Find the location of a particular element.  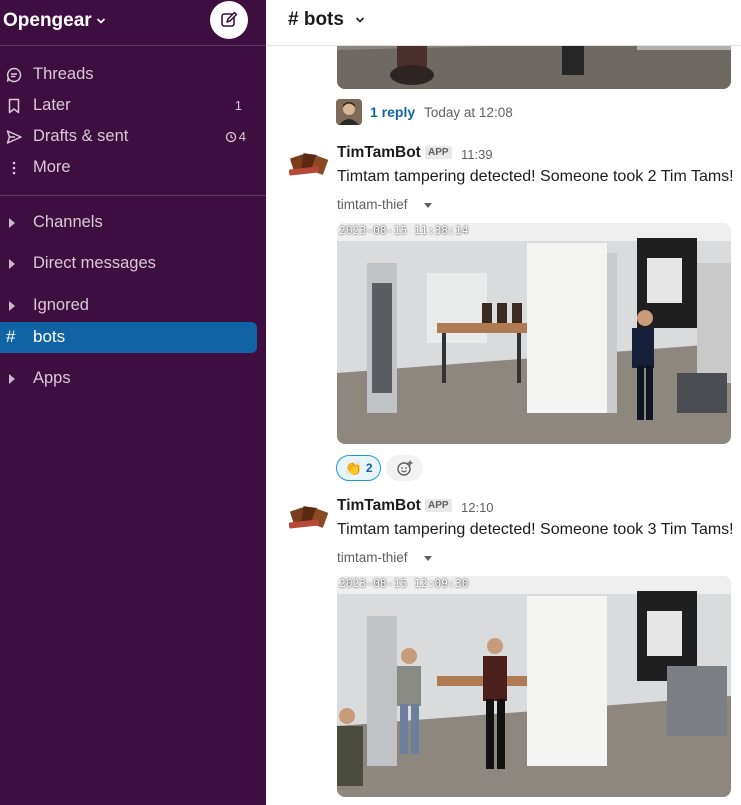

more-vertical-icon is located at coordinates (14, 168).